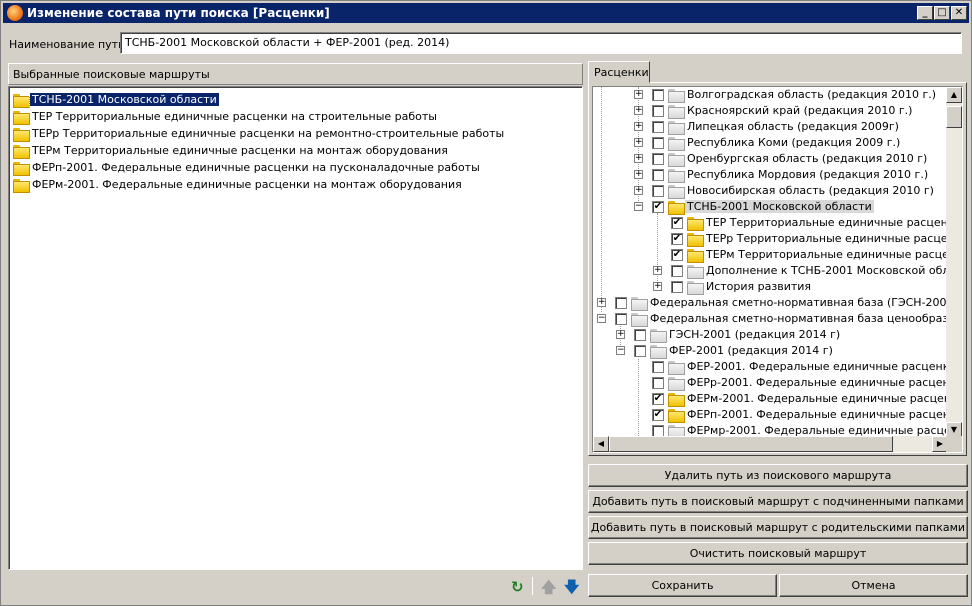 This screenshot has width=972, height=606. What do you see at coordinates (770, 175) in the screenshot?
I see `tree-node: + Республика Мордовия (редакция 2010 г.)` at bounding box center [770, 175].